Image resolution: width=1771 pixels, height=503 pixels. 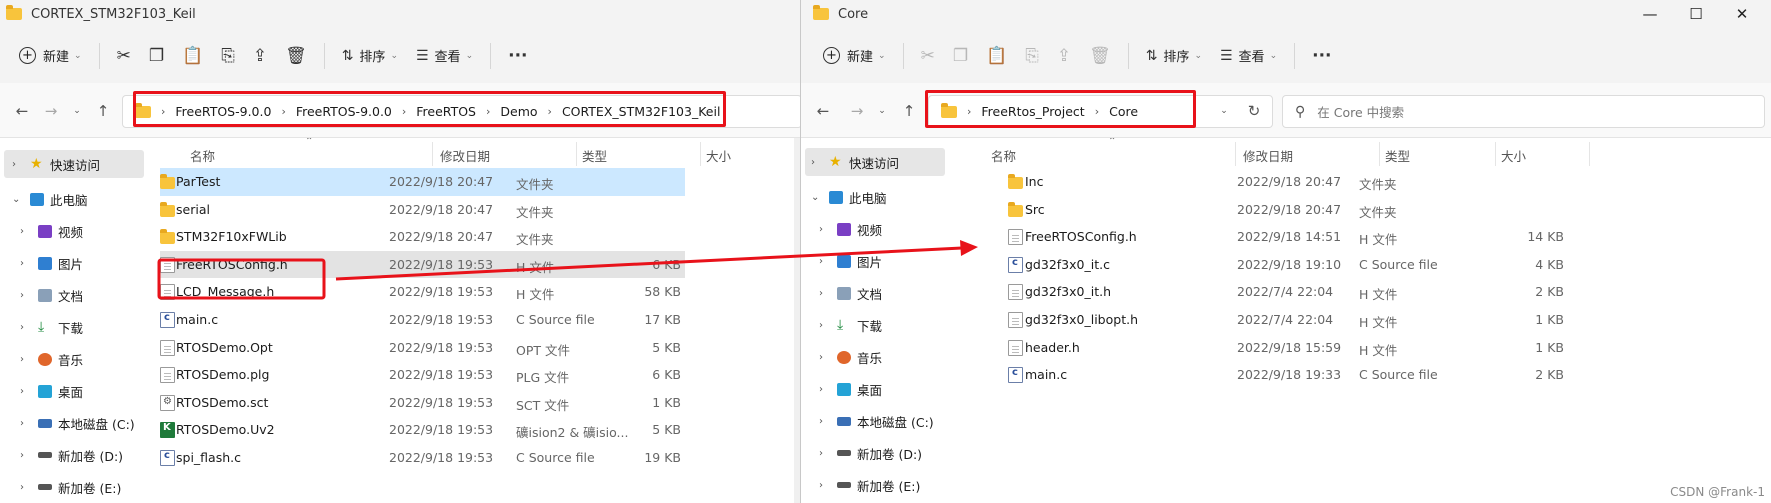 I want to click on file-row: RTOSDemo.plg 2022/9/18 19:53 PLG 文件 6 KB, so click(x=480, y=375).